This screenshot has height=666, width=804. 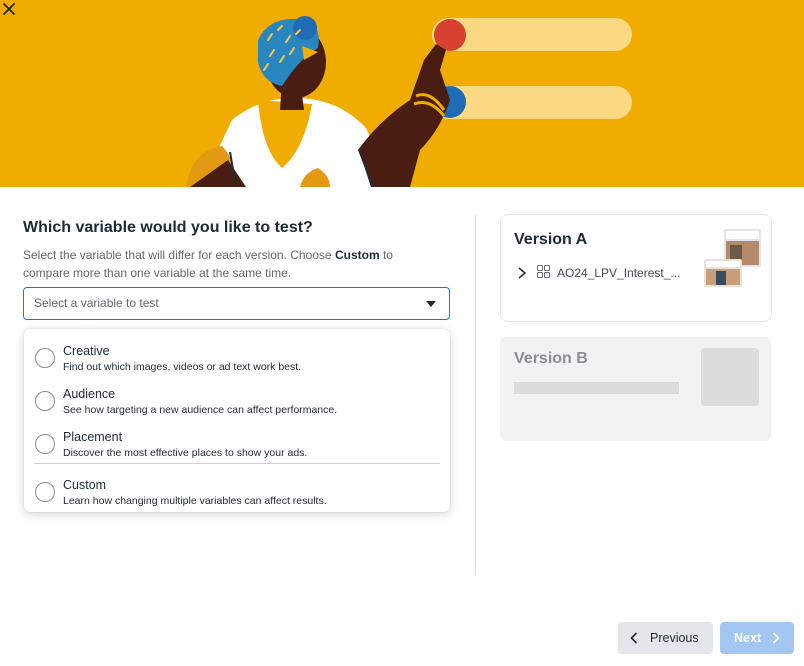 I want to click on option-label: Custom, so click(x=85, y=485).